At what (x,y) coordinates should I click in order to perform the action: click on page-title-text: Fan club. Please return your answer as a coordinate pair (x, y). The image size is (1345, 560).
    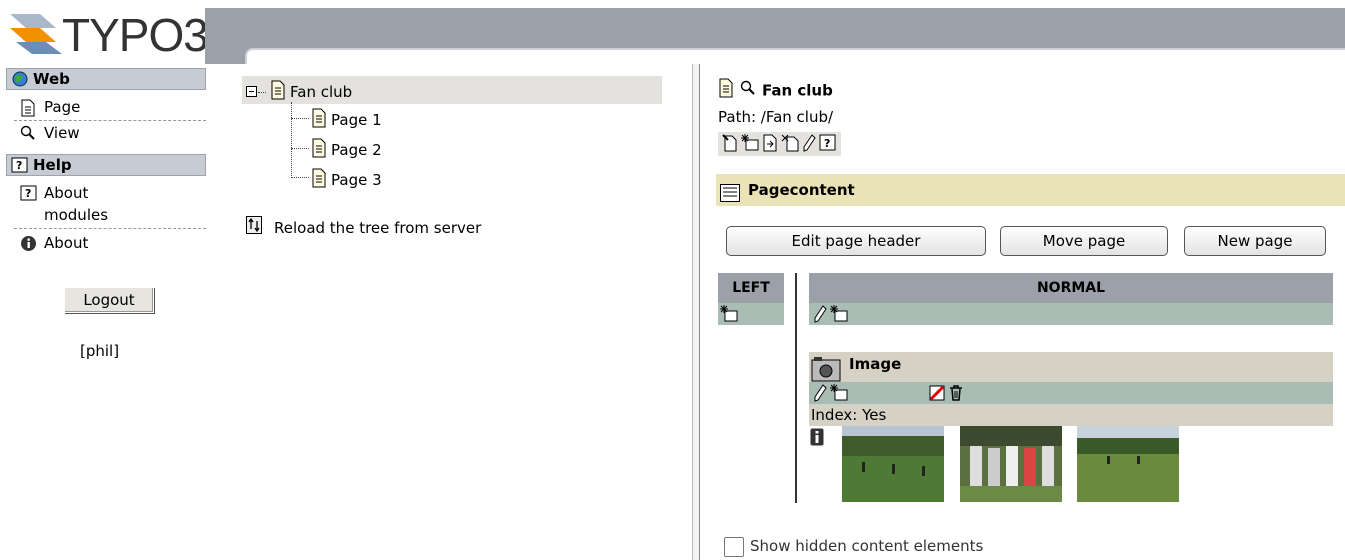
    Looking at the image, I should click on (797, 90).